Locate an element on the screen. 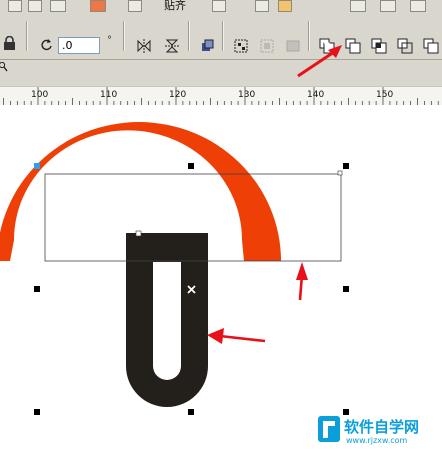 The width and height of the screenshot is (442, 453). snap-to-dropdown: 贴齐 is located at coordinates (175, 6).